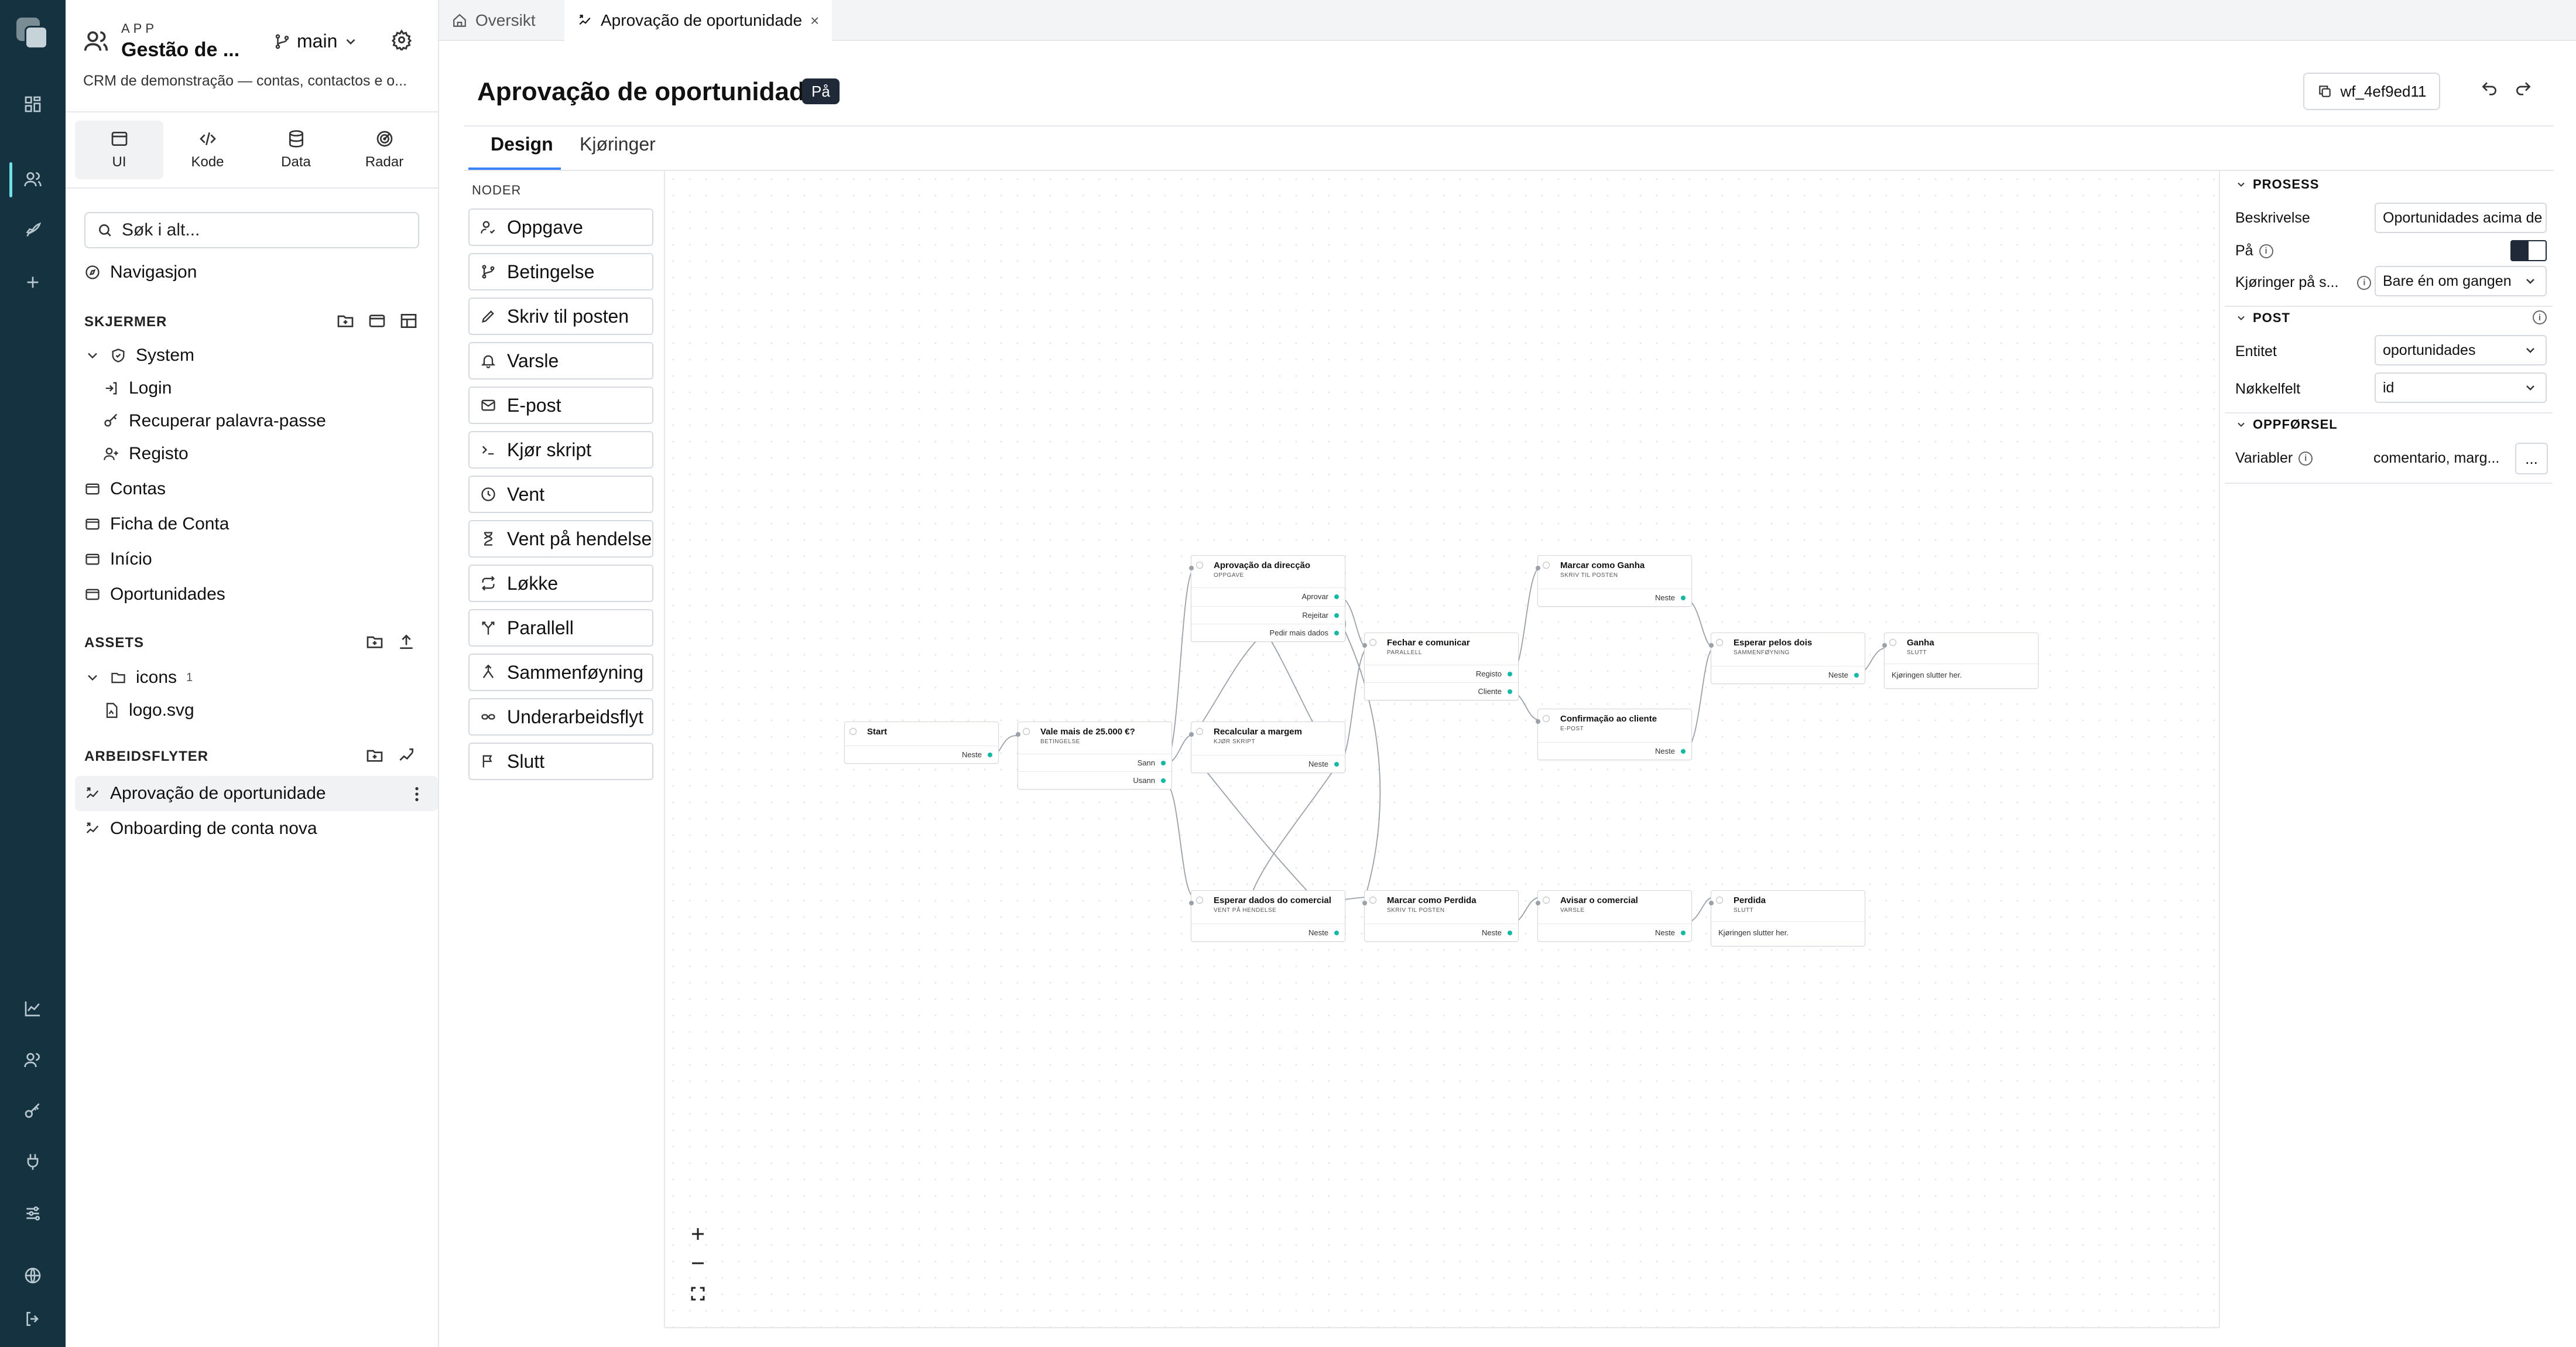  I want to click on undo-button, so click(2491, 91).